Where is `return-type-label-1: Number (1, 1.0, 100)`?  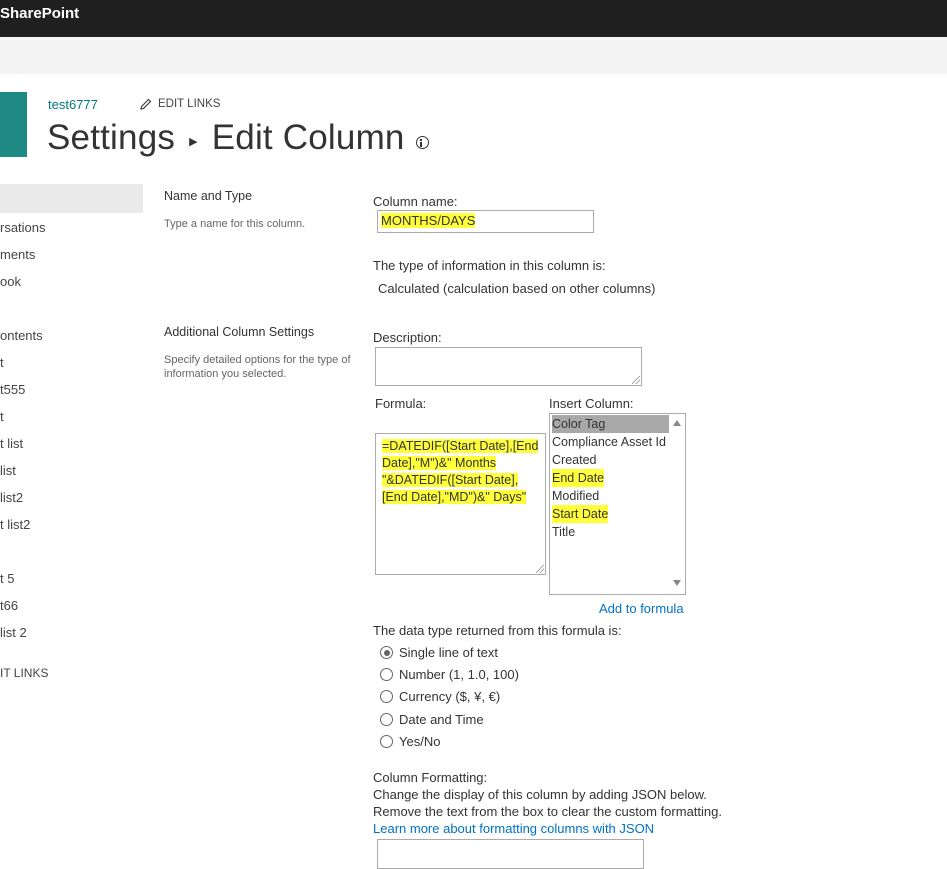 return-type-label-1: Number (1, 1.0, 100) is located at coordinates (459, 674).